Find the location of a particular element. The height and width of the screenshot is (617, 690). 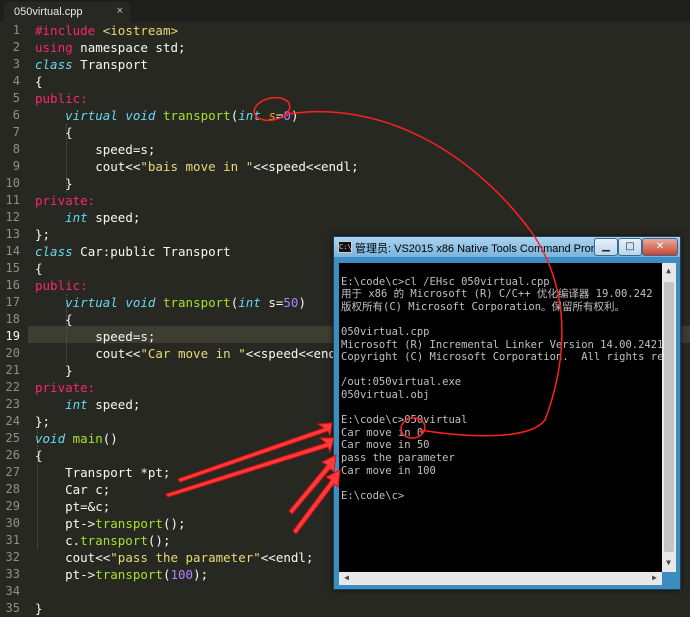

line-number: 23 is located at coordinates (12, 404).